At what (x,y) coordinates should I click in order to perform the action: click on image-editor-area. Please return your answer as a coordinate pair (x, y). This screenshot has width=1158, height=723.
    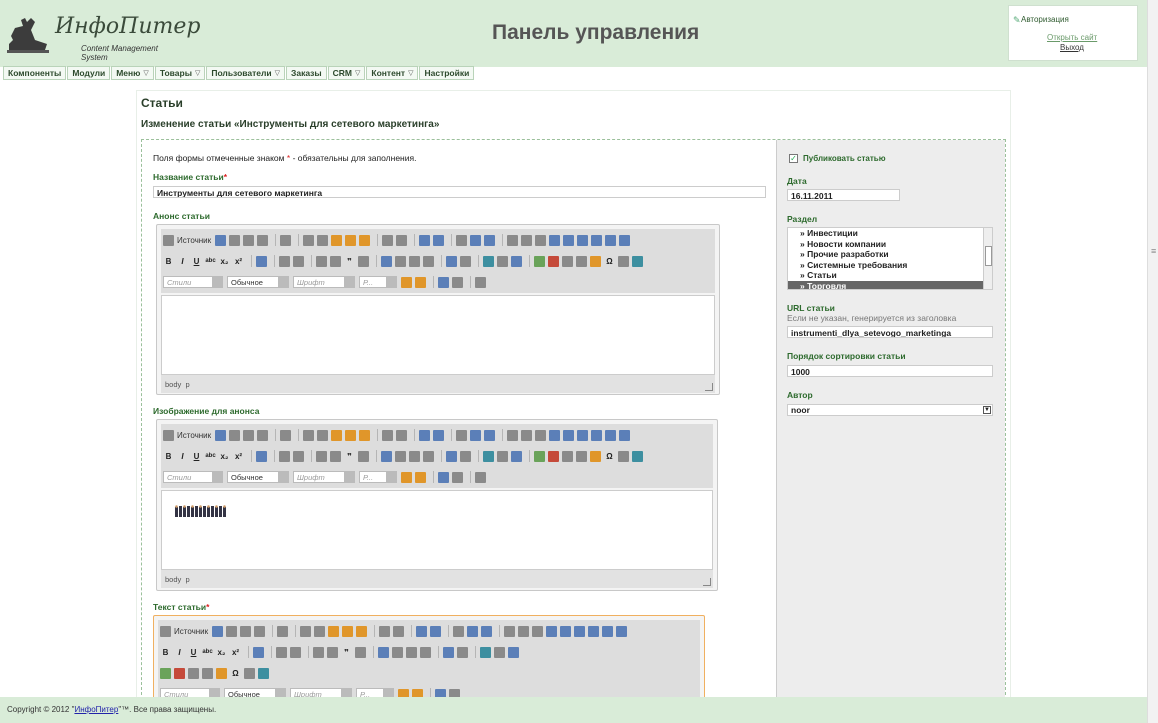
    Looking at the image, I should click on (437, 530).